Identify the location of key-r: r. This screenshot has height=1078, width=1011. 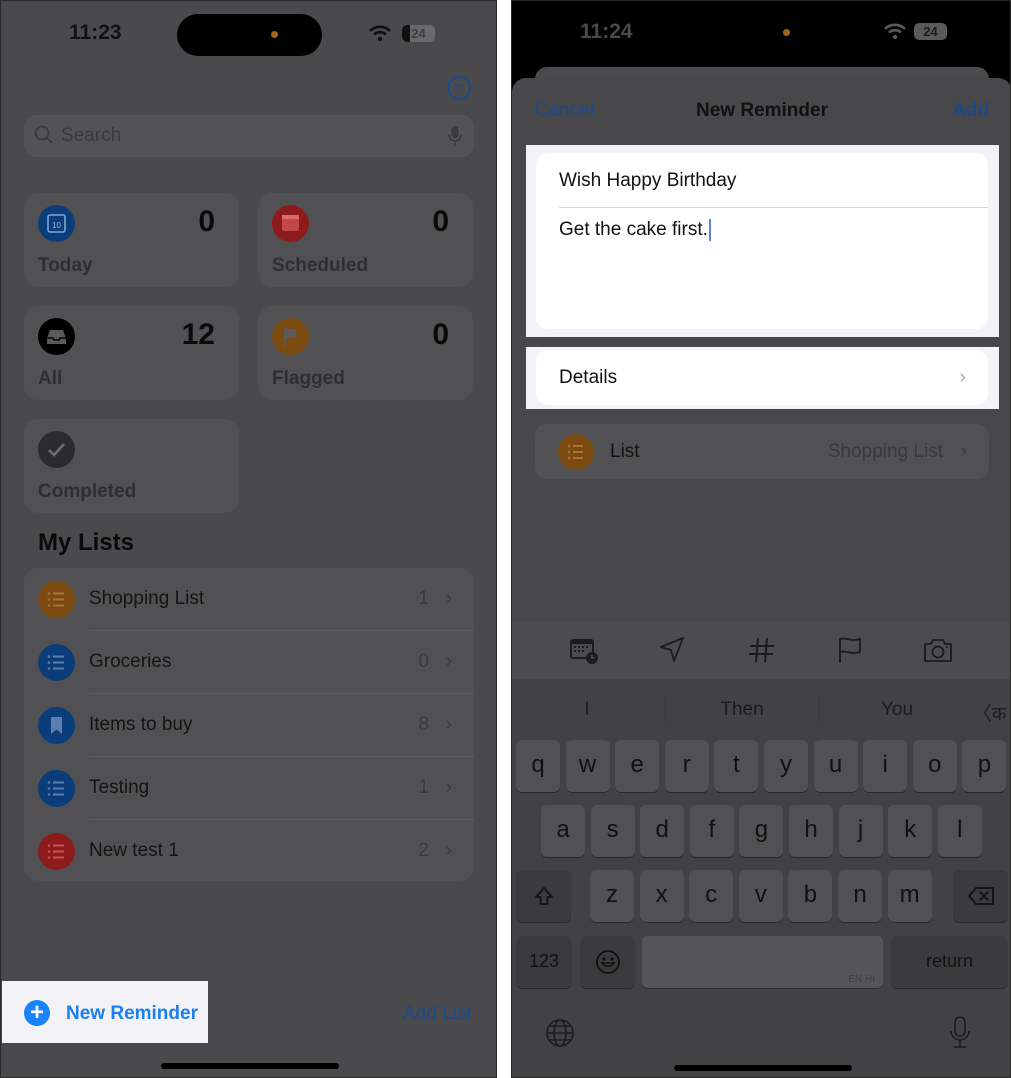
(686, 766).